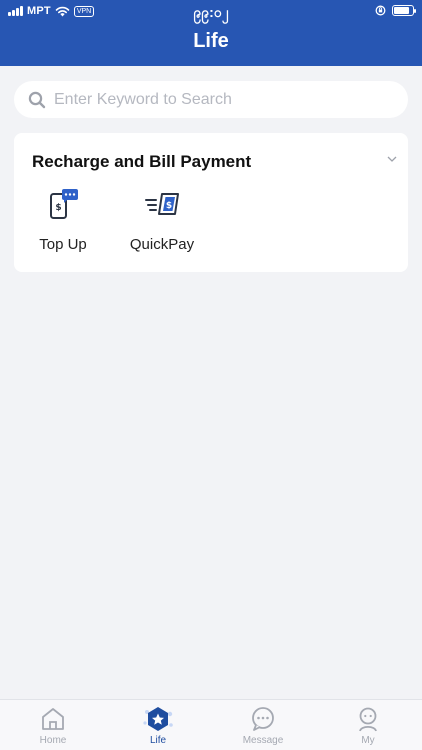 Image resolution: width=422 pixels, height=750 pixels. I want to click on search-input, so click(214, 99).